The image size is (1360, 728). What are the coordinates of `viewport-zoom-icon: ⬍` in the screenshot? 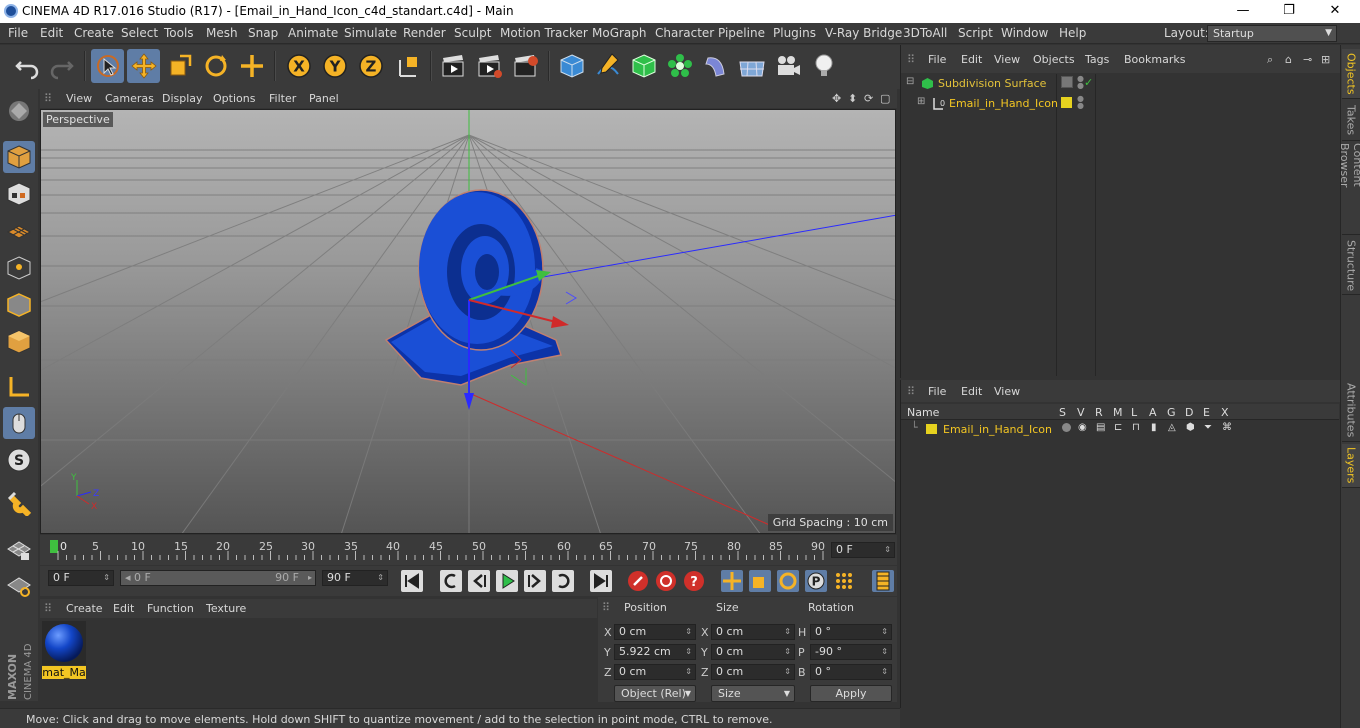 It's located at (852, 98).